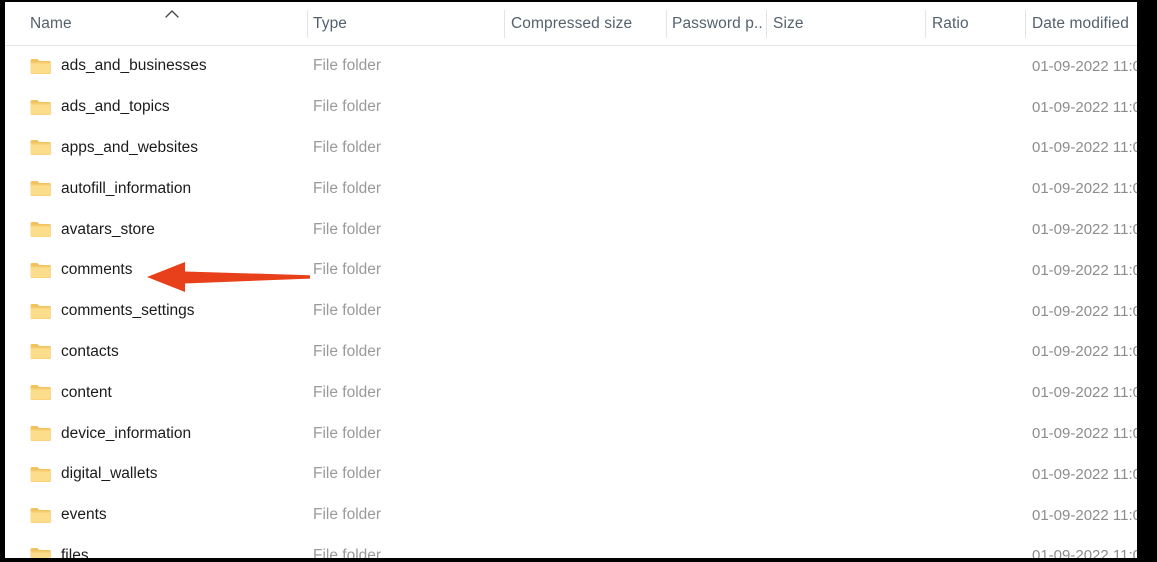 The image size is (1157, 562). What do you see at coordinates (788, 23) in the screenshot?
I see `column-header-size-label: Size` at bounding box center [788, 23].